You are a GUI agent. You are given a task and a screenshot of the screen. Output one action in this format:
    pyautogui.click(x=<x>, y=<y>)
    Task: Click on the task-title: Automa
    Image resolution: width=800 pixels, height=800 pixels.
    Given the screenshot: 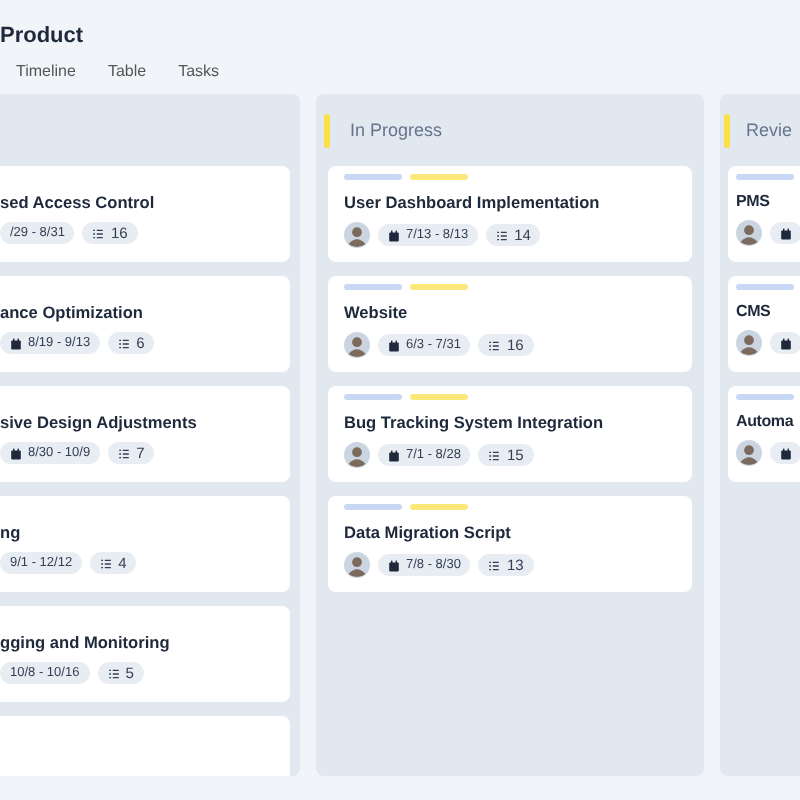 What is the action you would take?
    pyautogui.click(x=766, y=421)
    